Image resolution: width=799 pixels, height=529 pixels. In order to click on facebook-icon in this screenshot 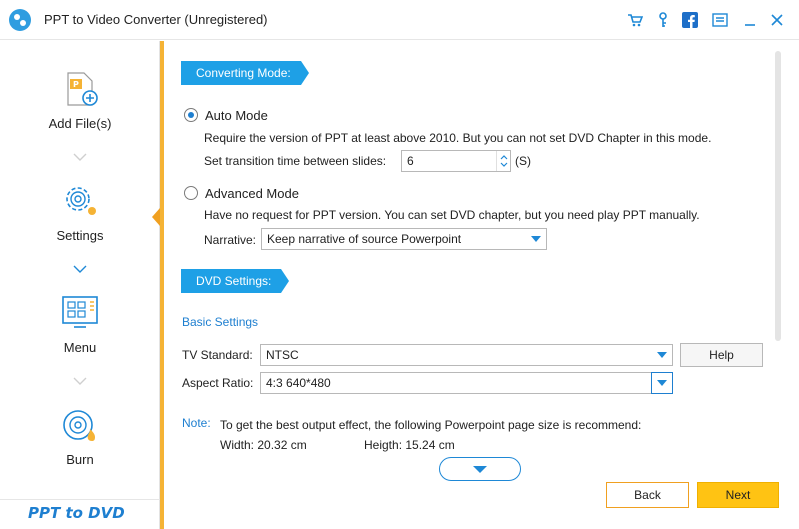, I will do `click(690, 20)`.